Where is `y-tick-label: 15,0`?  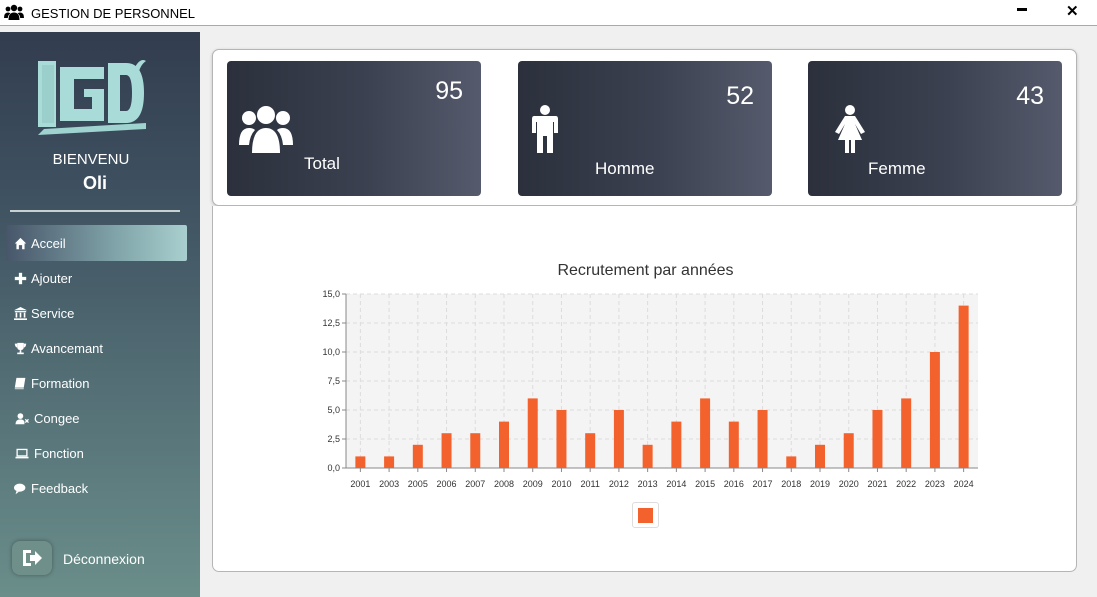
y-tick-label: 15,0 is located at coordinates (331, 294).